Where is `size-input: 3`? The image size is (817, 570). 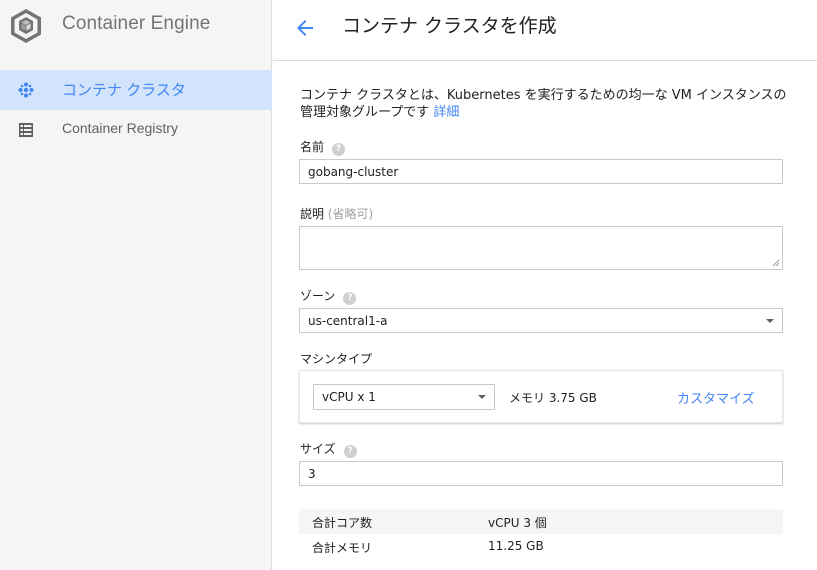
size-input: 3 is located at coordinates (541, 473).